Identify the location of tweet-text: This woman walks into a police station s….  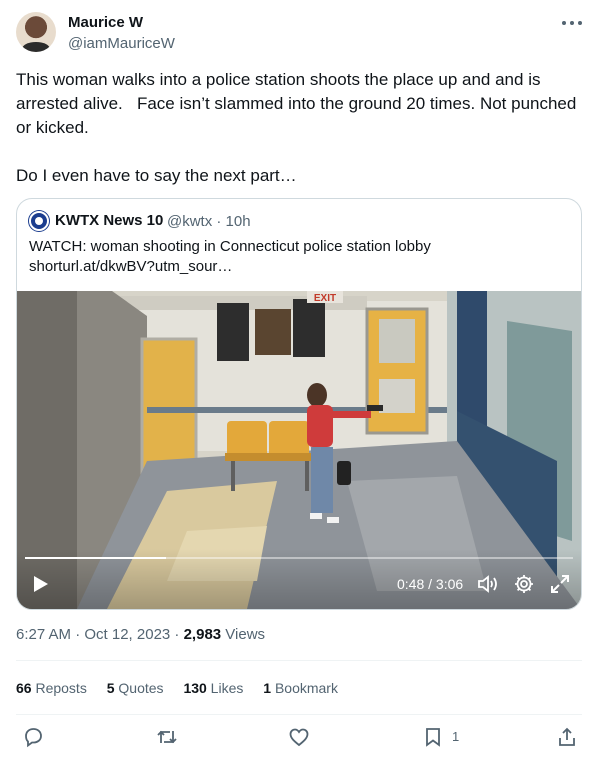
(299, 128).